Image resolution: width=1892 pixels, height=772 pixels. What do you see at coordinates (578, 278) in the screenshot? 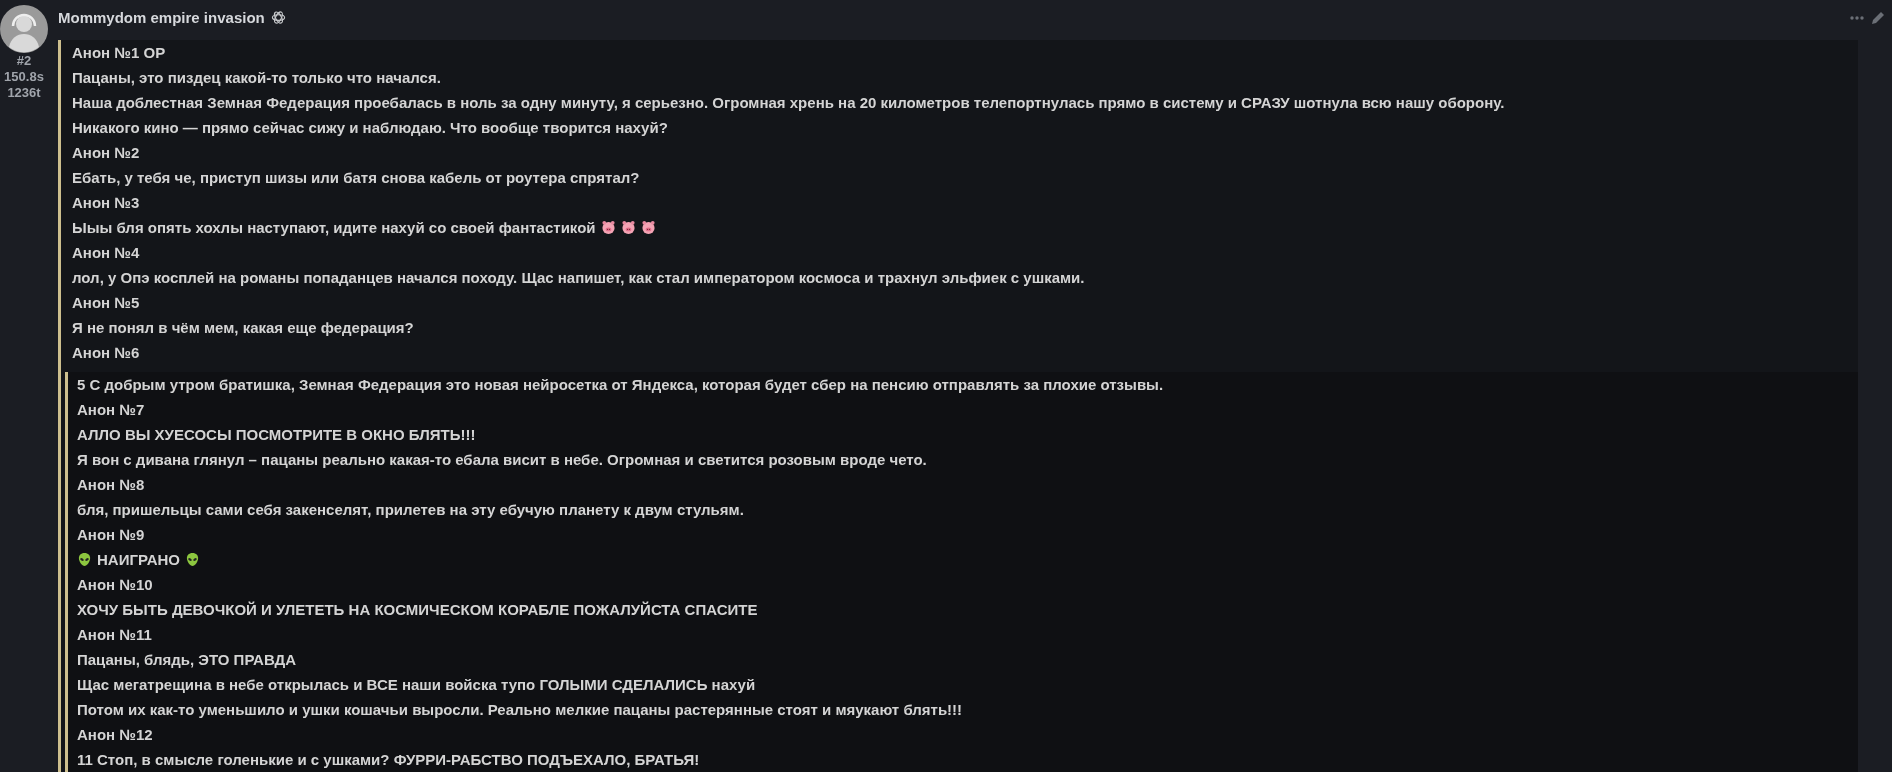
I see `message-text: лол, у Опэ косплей на романы попаданцев начался походу. Щас напишет, как стал императором космоса и трахнул эльфиек с ушками.` at bounding box center [578, 278].